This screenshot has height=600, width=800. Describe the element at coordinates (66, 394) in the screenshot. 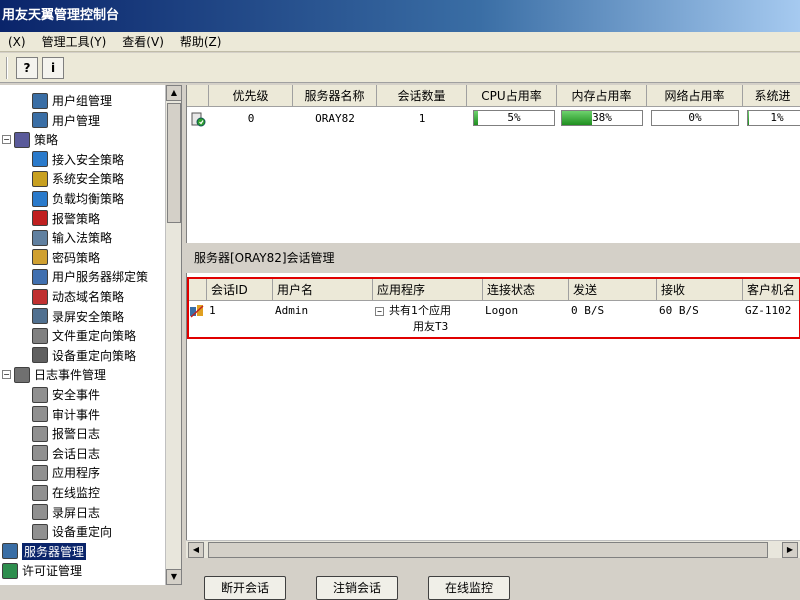

I see `tree-item: 安全事件` at that location.